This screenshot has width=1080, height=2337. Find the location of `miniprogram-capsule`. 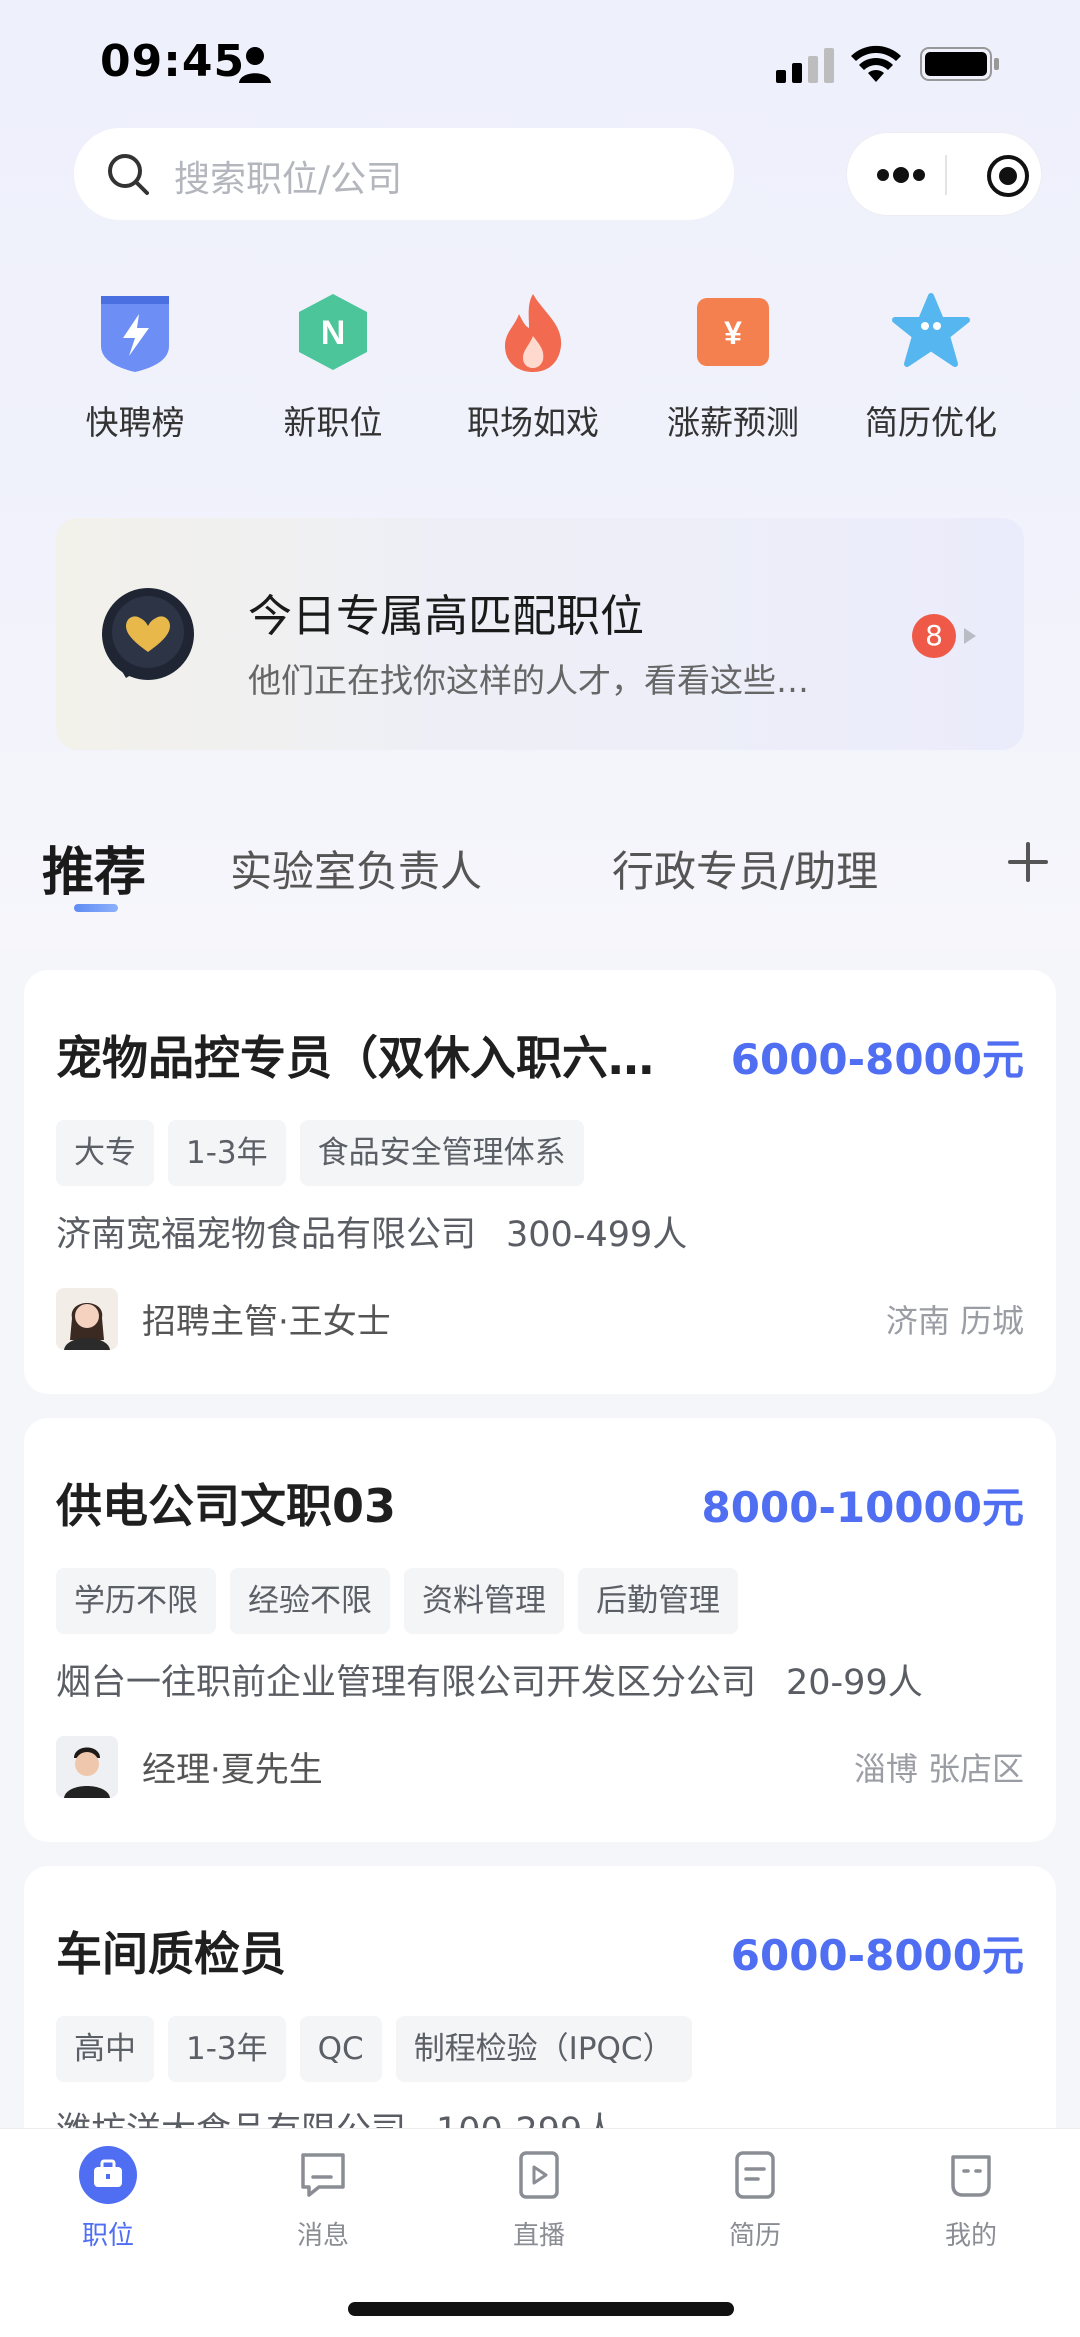

miniprogram-capsule is located at coordinates (944, 174).